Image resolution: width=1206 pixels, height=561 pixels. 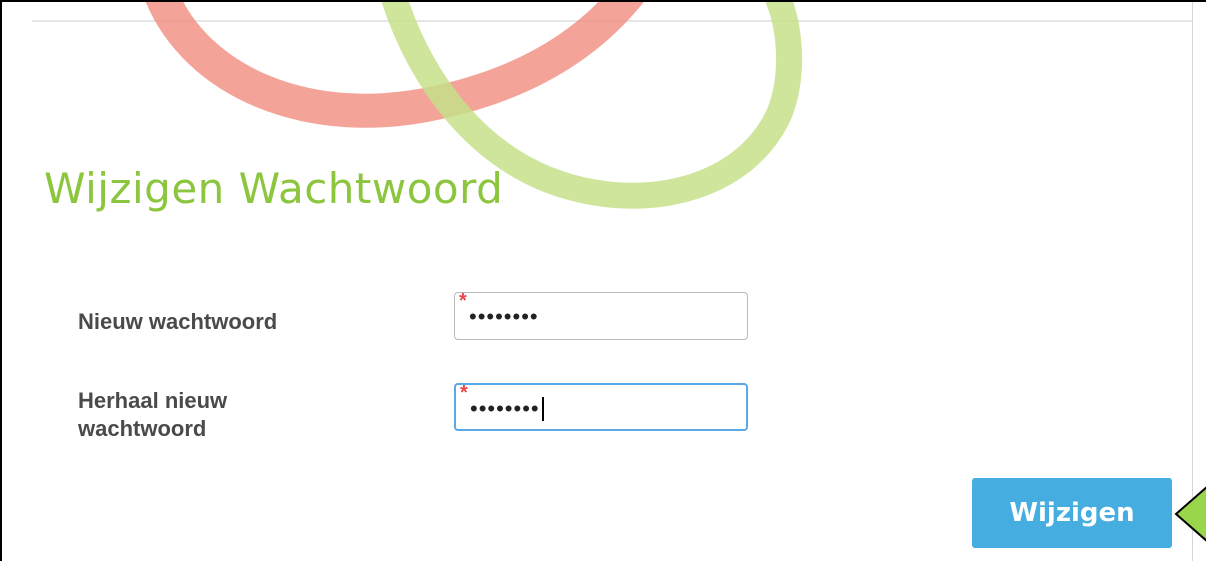 What do you see at coordinates (601, 407) in the screenshot?
I see `repeat-password-field: * ••••••••` at bounding box center [601, 407].